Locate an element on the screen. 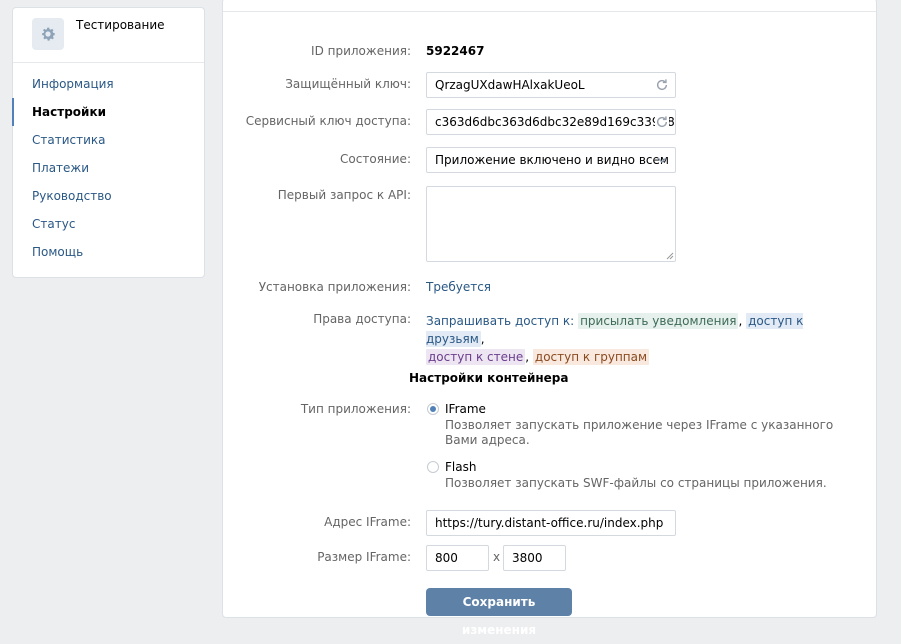  radio-iframe is located at coordinates (433, 409).